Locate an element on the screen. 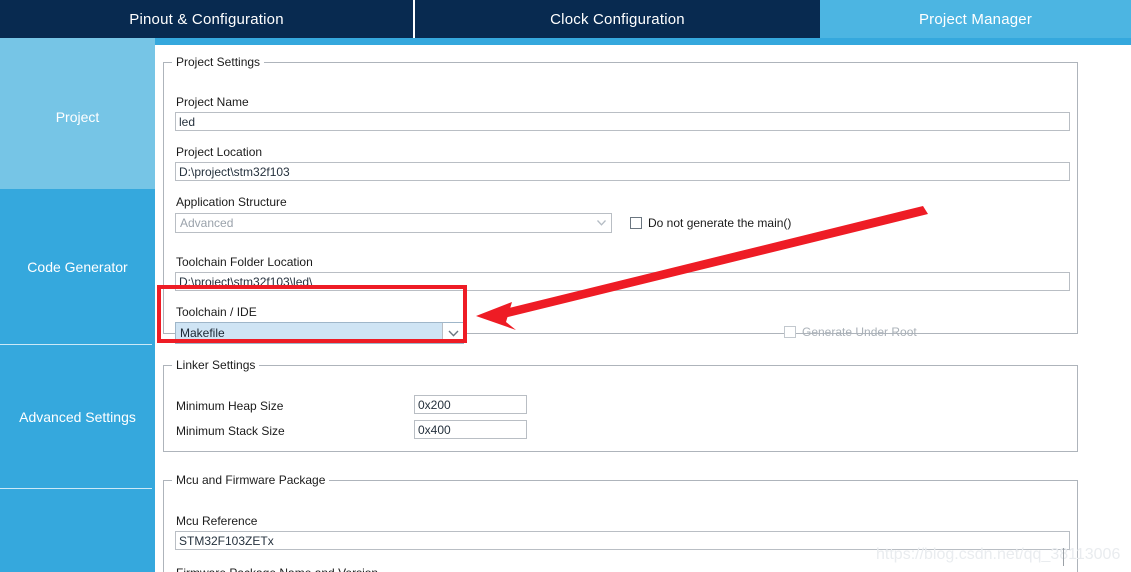  toolchain-folder-location-label: Toolchain Folder Location is located at coordinates (244, 262).